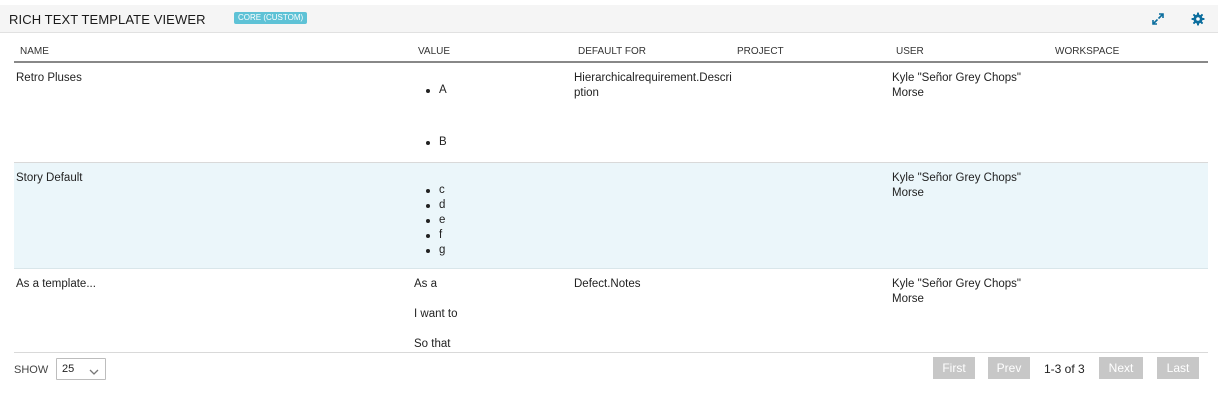 The height and width of the screenshot is (402, 1225). What do you see at coordinates (1198, 19) in the screenshot?
I see `gear-icon` at bounding box center [1198, 19].